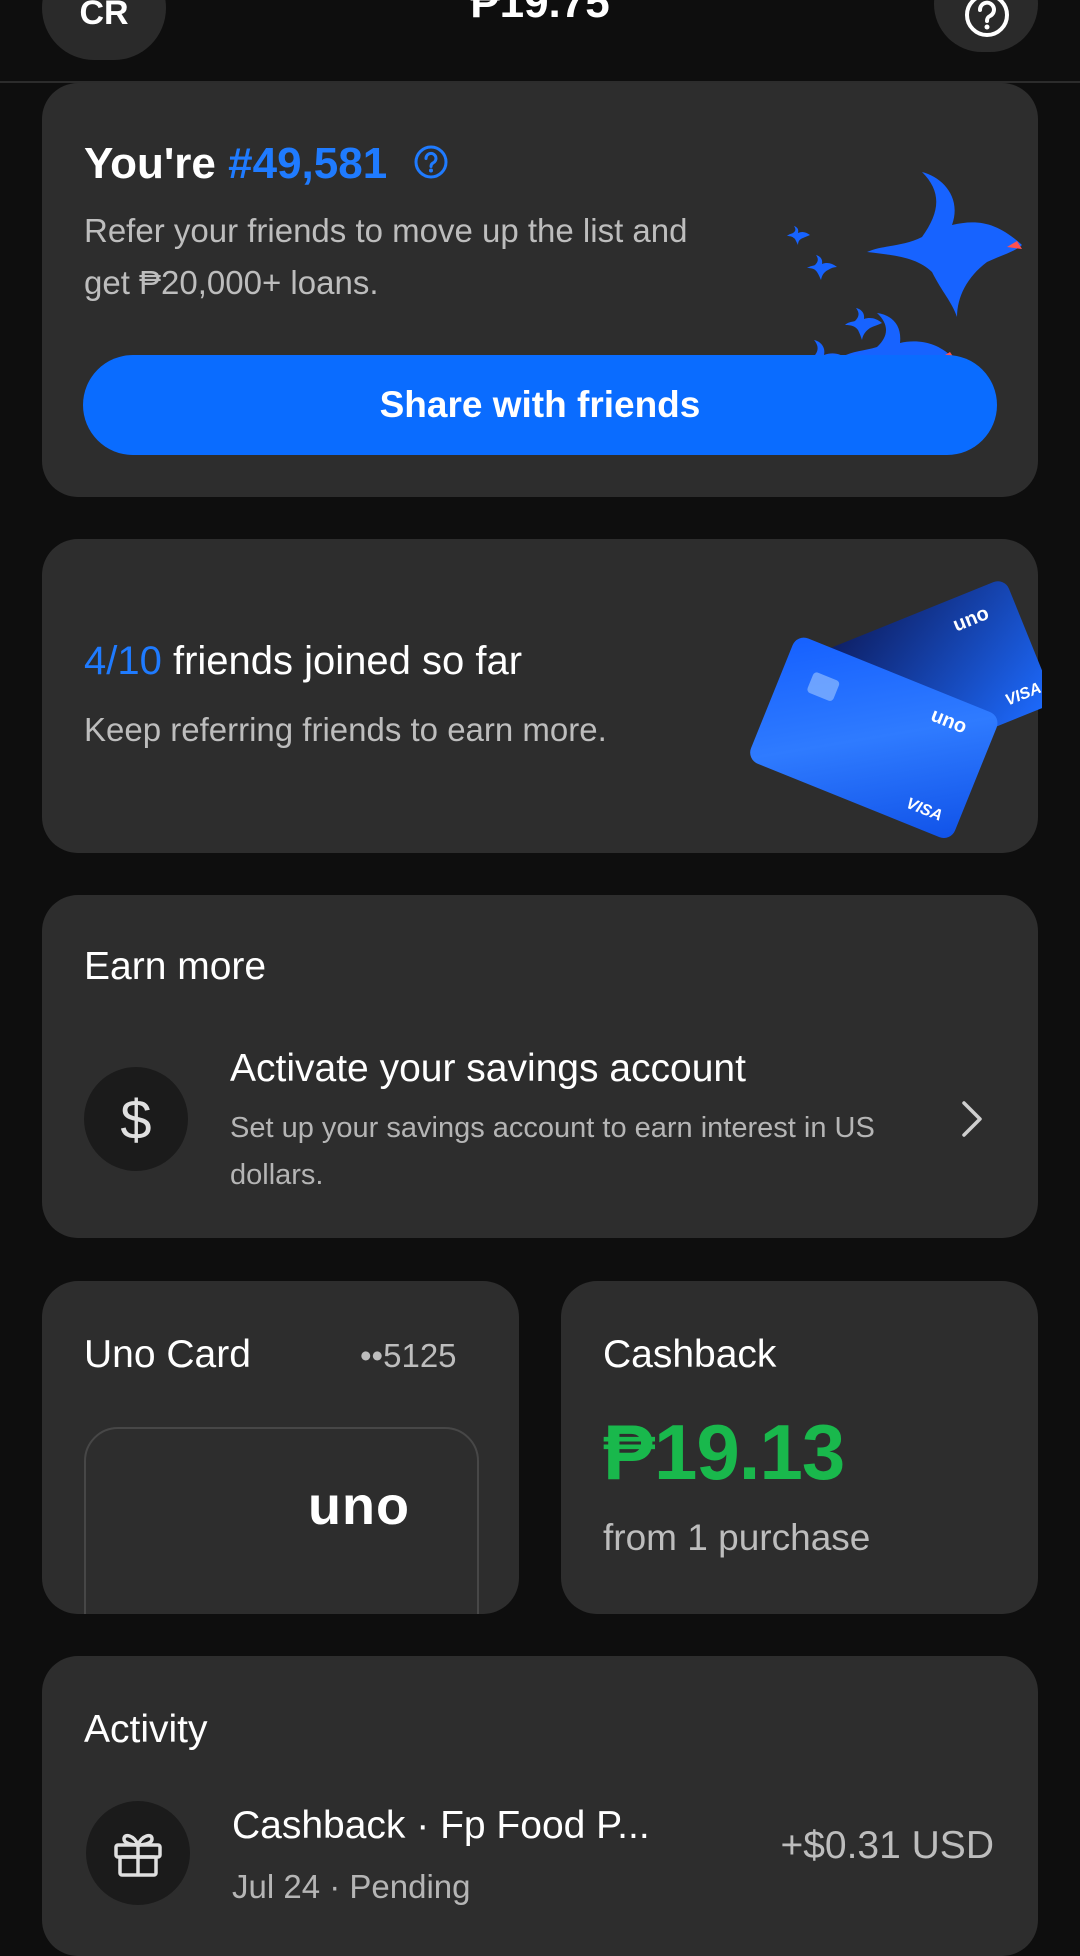  What do you see at coordinates (408, 1355) in the screenshot?
I see `uno-card-last-digits: ••5125` at bounding box center [408, 1355].